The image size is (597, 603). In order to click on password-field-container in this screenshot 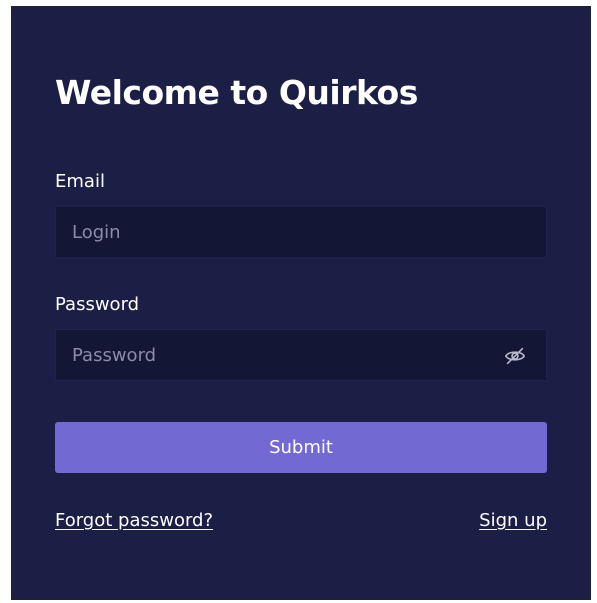, I will do `click(301, 355)`.